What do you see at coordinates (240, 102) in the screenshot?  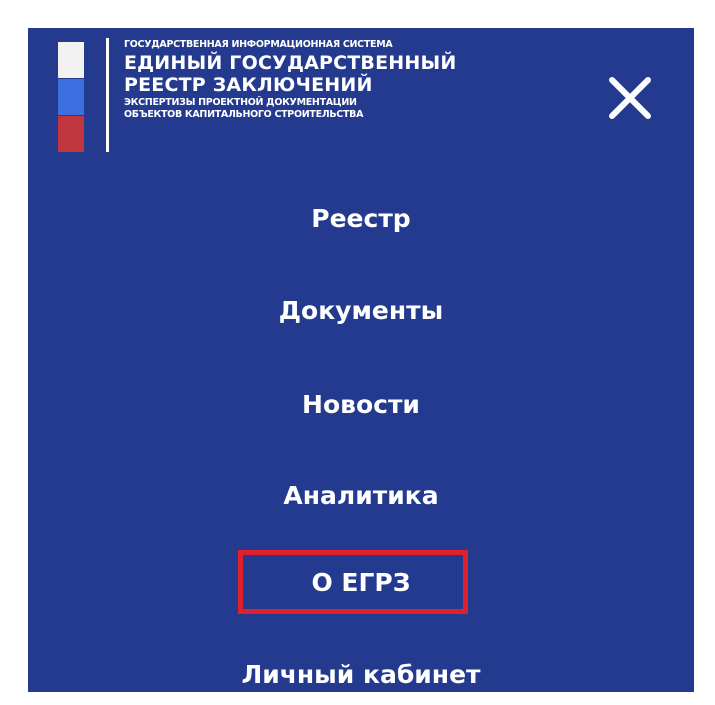 I see `logo-subtitle-line-1: ЭКСПЕРТИЗЫ ПРОЕКТНОЙ ДОКУМЕНТАЦИИ` at bounding box center [240, 102].